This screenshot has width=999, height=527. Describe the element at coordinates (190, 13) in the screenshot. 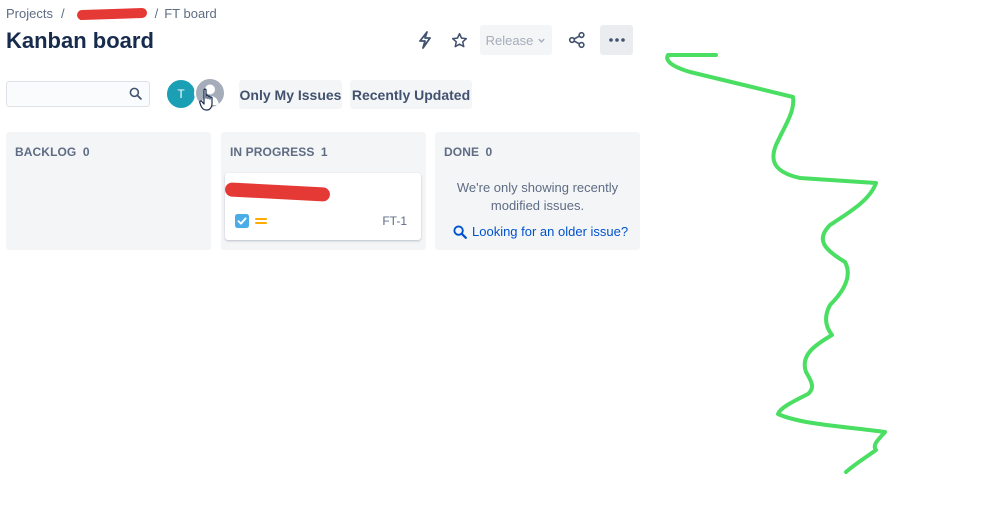

I see `breadcrumb-board-link: FT board` at that location.